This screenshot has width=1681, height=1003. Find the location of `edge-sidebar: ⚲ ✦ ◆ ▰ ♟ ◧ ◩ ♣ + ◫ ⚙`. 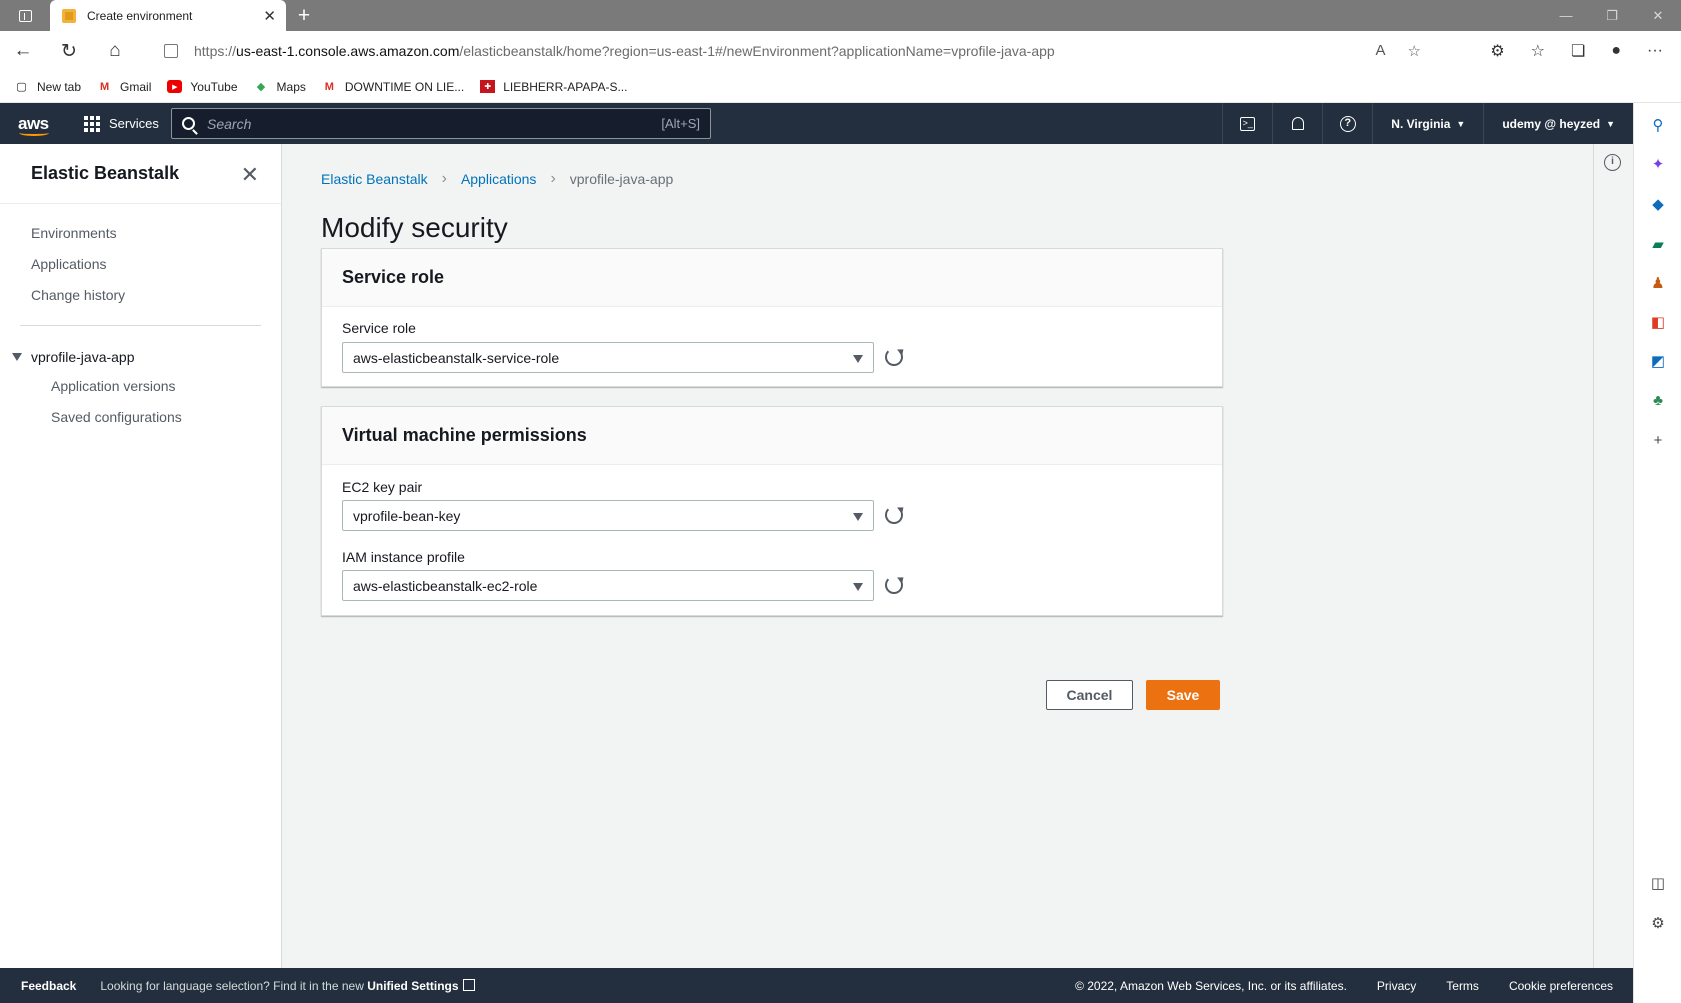

edge-sidebar: ⚲ ✦ ◆ ▰ ♟ ◧ ◩ ♣ + ◫ ⚙ is located at coordinates (1657, 553).